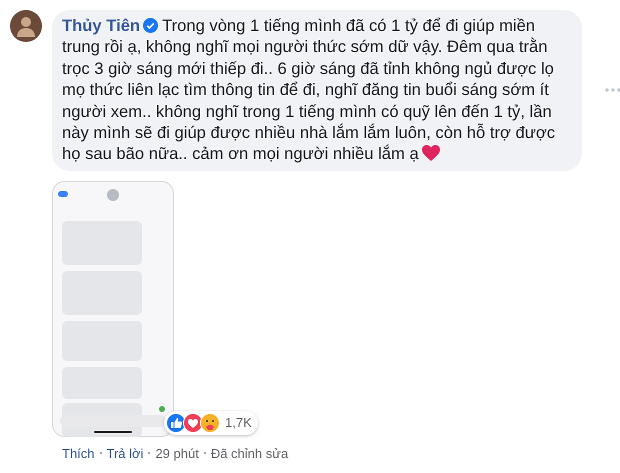 This screenshot has width=620, height=473. I want to click on action-link: Thích, so click(78, 453).